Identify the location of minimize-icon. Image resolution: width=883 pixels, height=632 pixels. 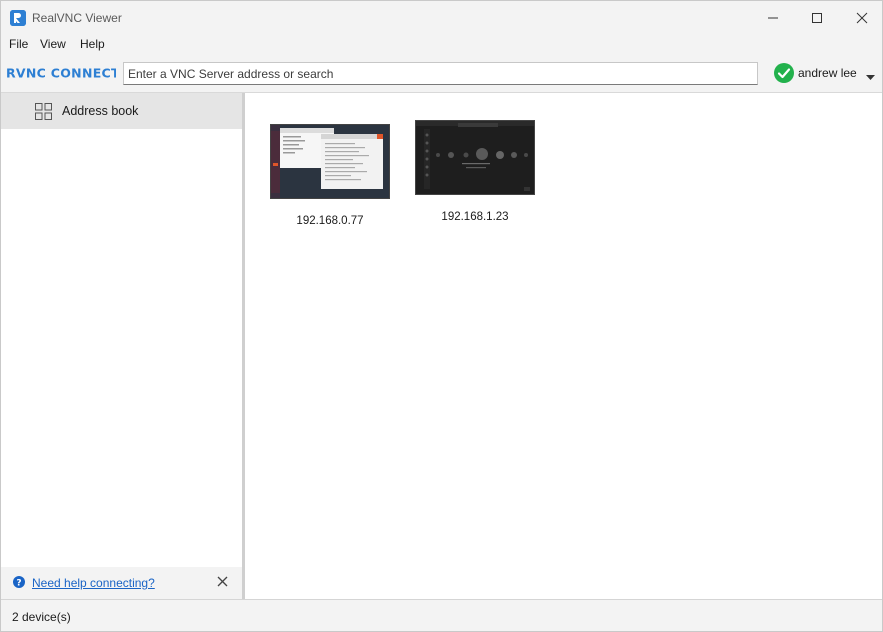
(773, 17).